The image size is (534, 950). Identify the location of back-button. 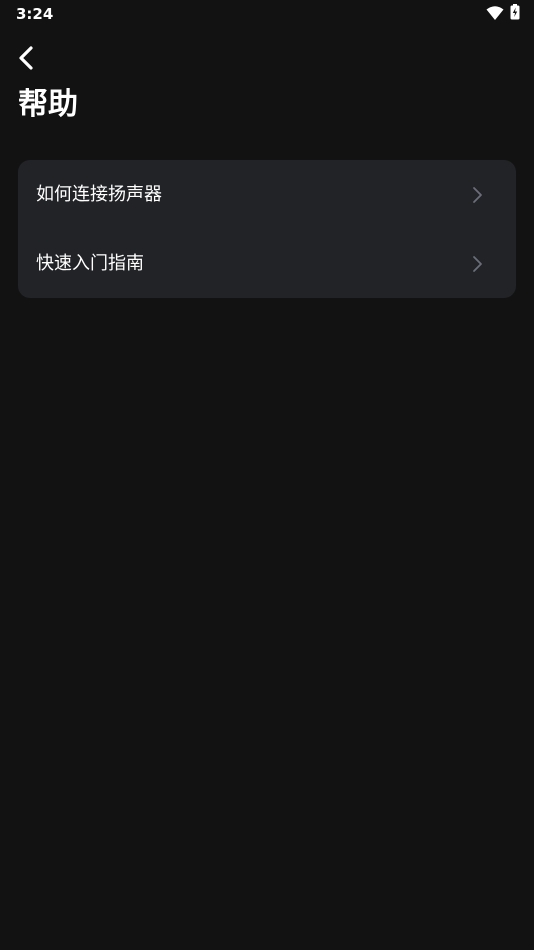
(26, 60).